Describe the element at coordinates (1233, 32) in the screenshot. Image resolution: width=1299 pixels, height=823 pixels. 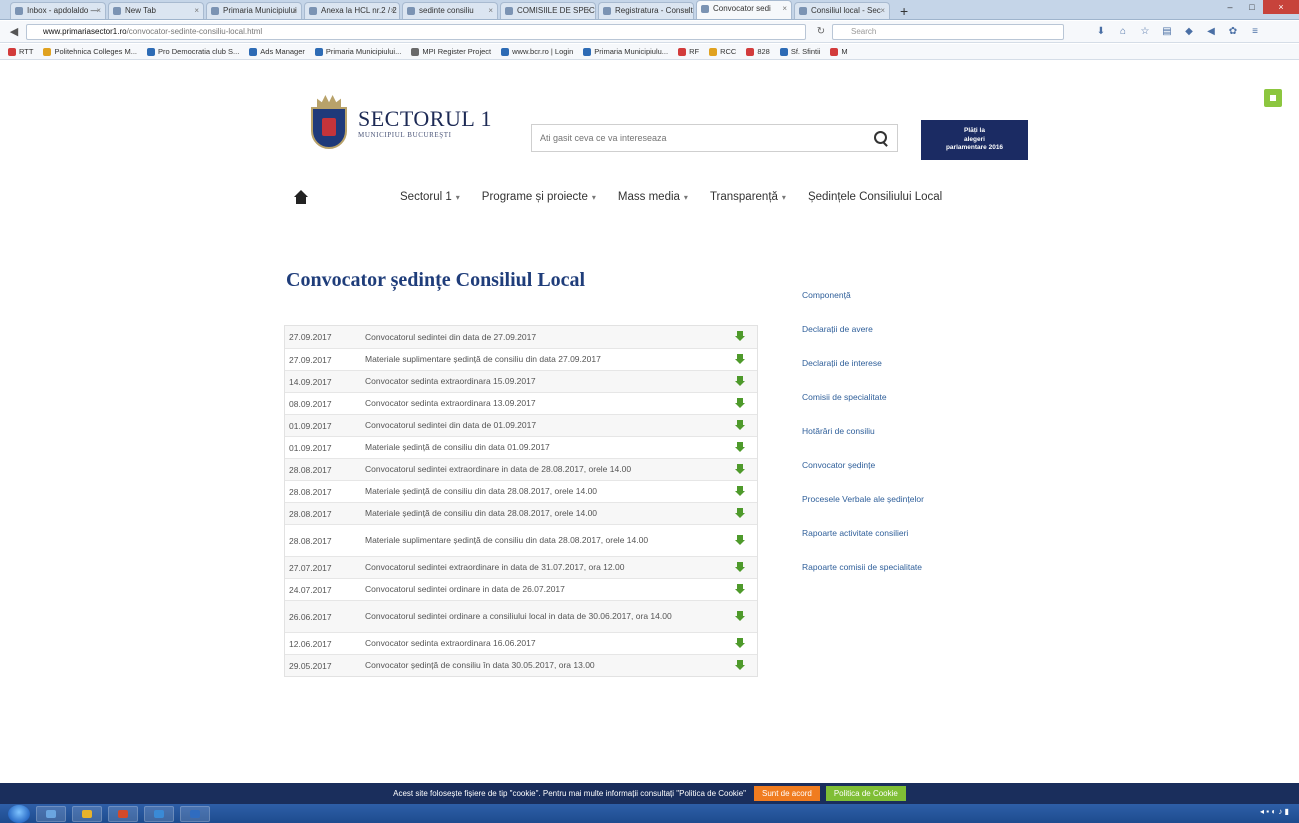
I see `extension-icon: ✿` at that location.